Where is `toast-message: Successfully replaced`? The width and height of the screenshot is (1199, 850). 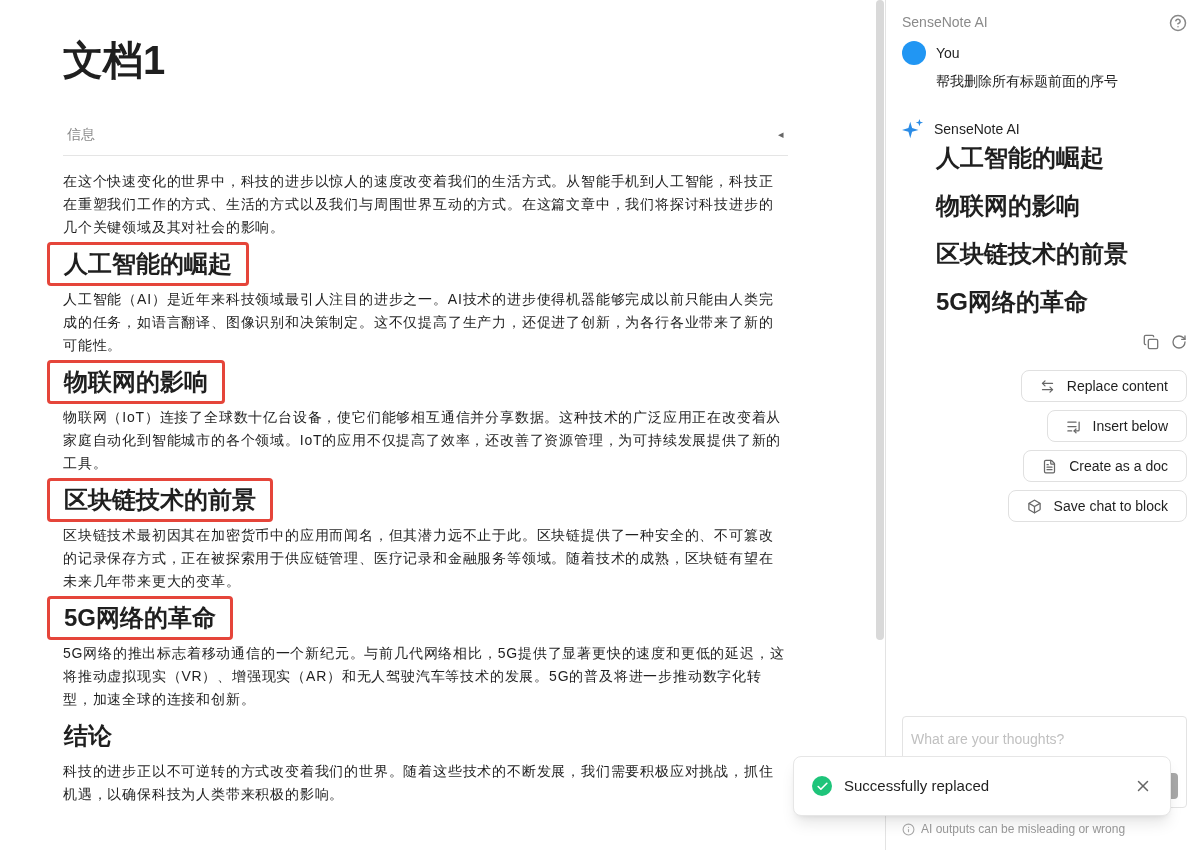
toast-message: Successfully replaced is located at coordinates (917, 785).